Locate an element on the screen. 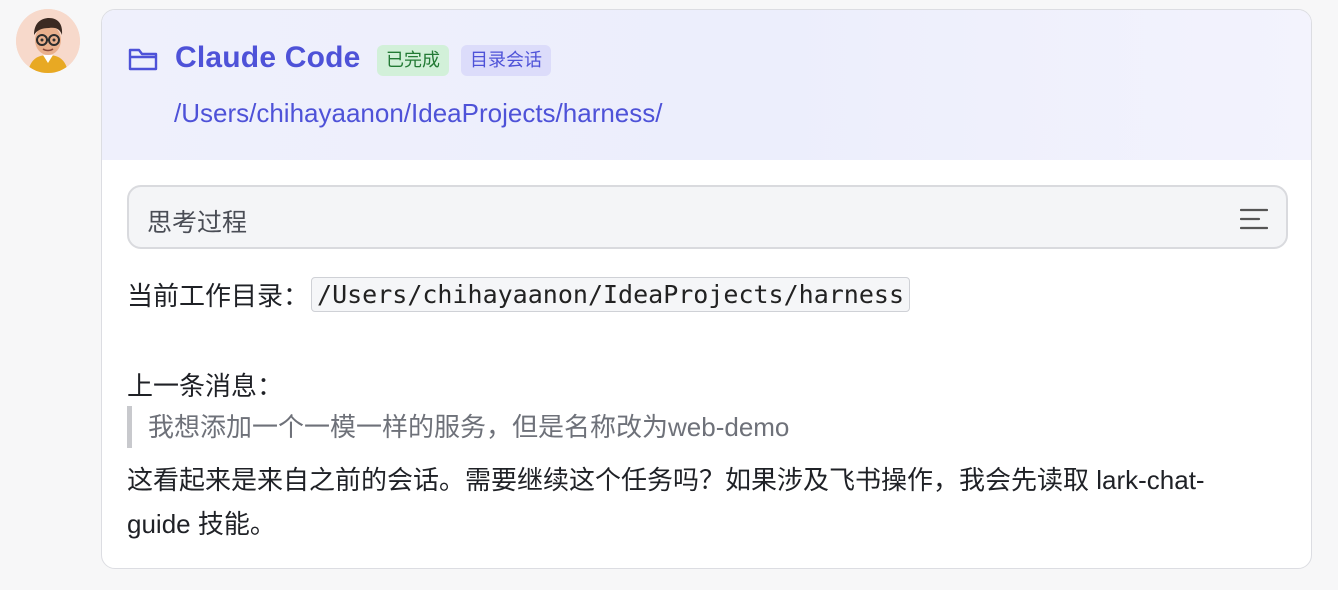 This screenshot has height=590, width=1338. menu-lines-icon is located at coordinates (1254, 219).